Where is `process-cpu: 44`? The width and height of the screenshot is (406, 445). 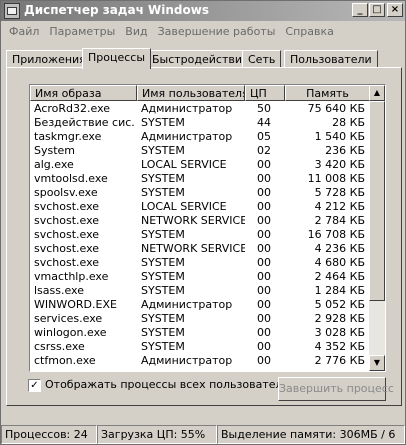 process-cpu: 44 is located at coordinates (264, 122).